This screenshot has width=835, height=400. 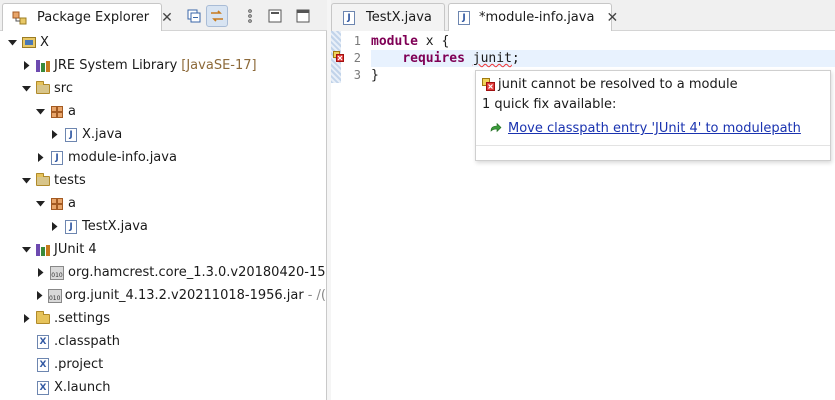 I want to click on tree-item: 010 org.hamcrest.core_1.3.0.v20180420-15, so click(x=163, y=272).